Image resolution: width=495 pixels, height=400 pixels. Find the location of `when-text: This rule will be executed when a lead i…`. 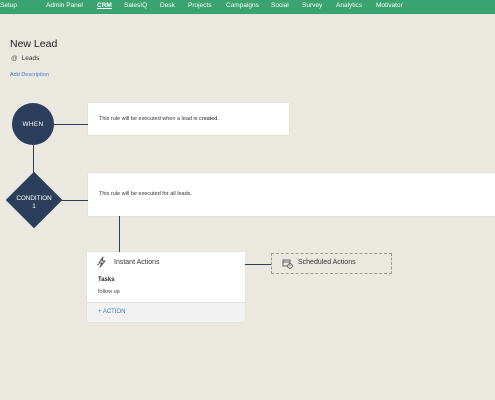

when-text: This rule will be executed when a lead i… is located at coordinates (149, 119).